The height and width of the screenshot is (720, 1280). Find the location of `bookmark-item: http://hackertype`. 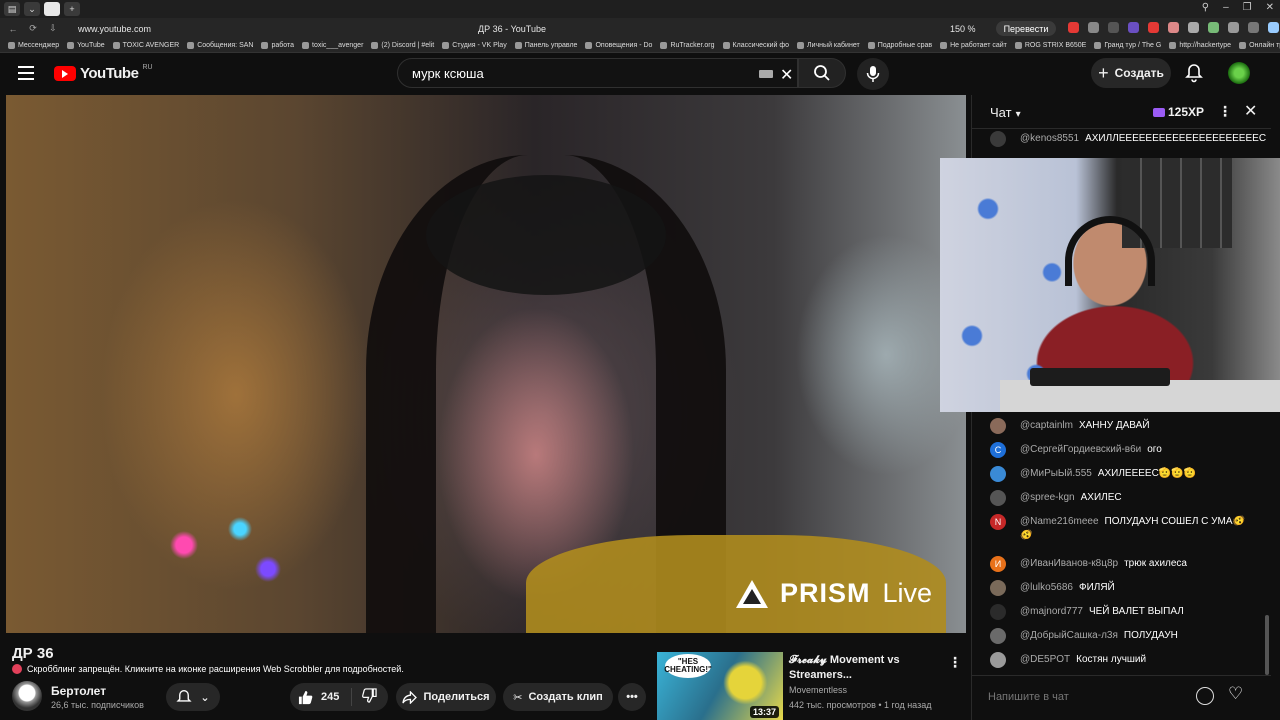

bookmark-item: http://hackertype is located at coordinates (1200, 45).